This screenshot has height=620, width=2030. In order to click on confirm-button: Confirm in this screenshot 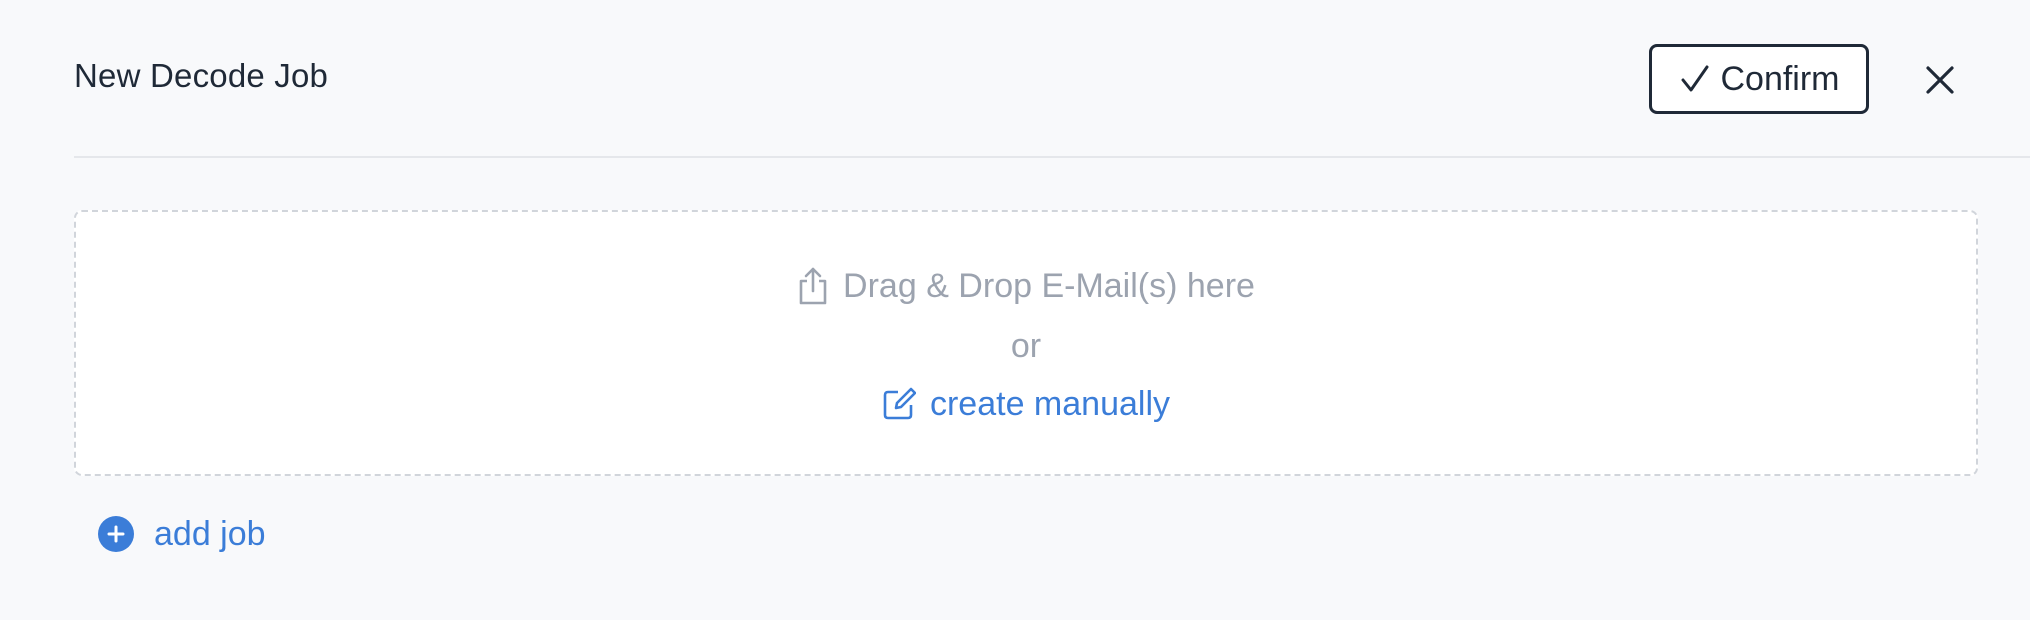, I will do `click(1759, 79)`.